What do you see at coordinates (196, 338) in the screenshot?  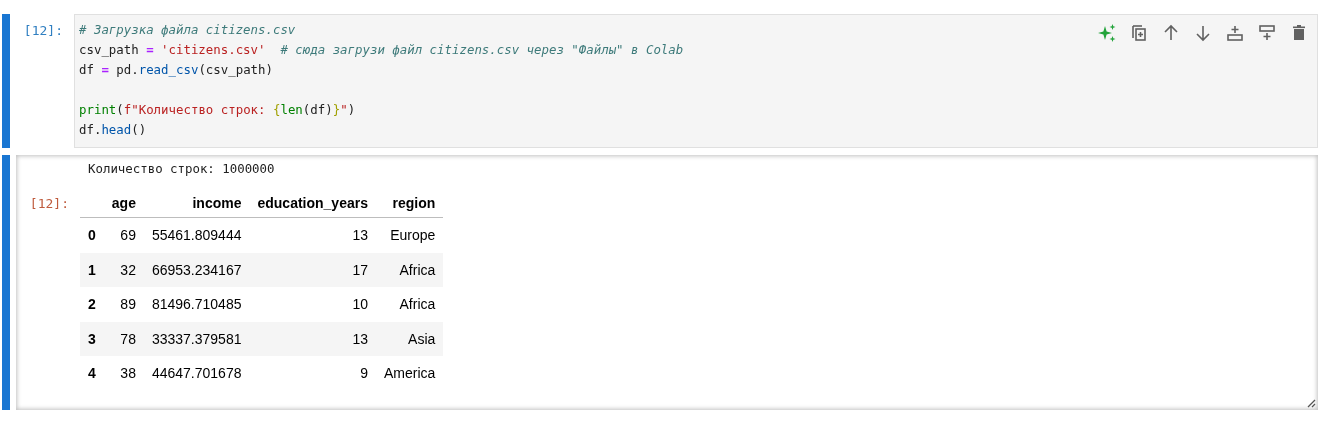 I see `table-cell: 33337.379581` at bounding box center [196, 338].